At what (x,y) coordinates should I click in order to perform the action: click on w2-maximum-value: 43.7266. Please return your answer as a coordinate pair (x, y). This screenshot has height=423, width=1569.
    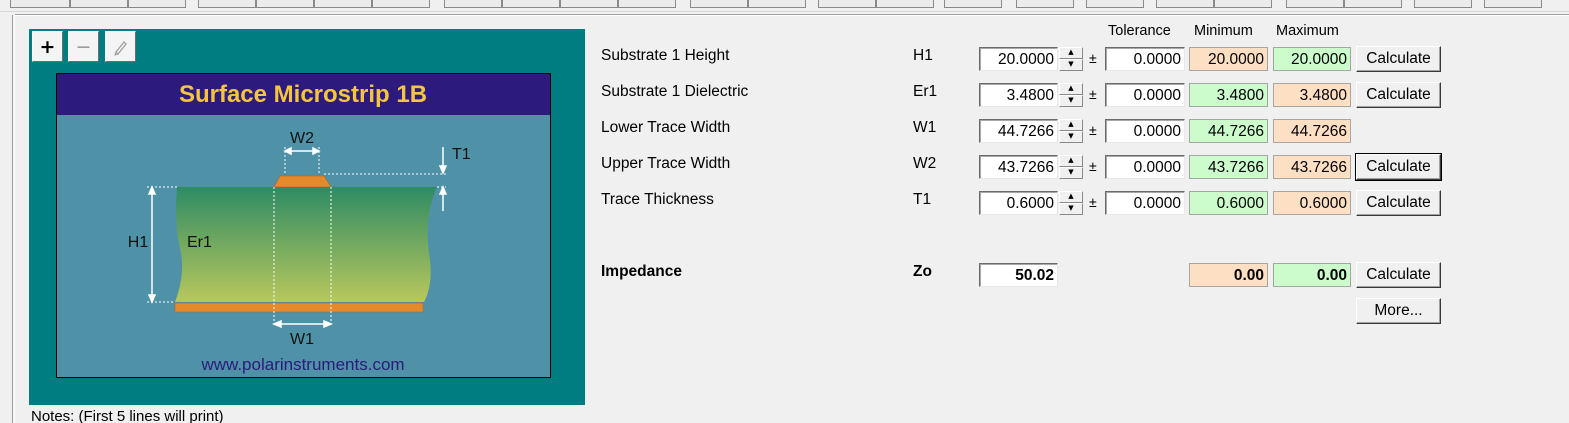
    Looking at the image, I should click on (1312, 167).